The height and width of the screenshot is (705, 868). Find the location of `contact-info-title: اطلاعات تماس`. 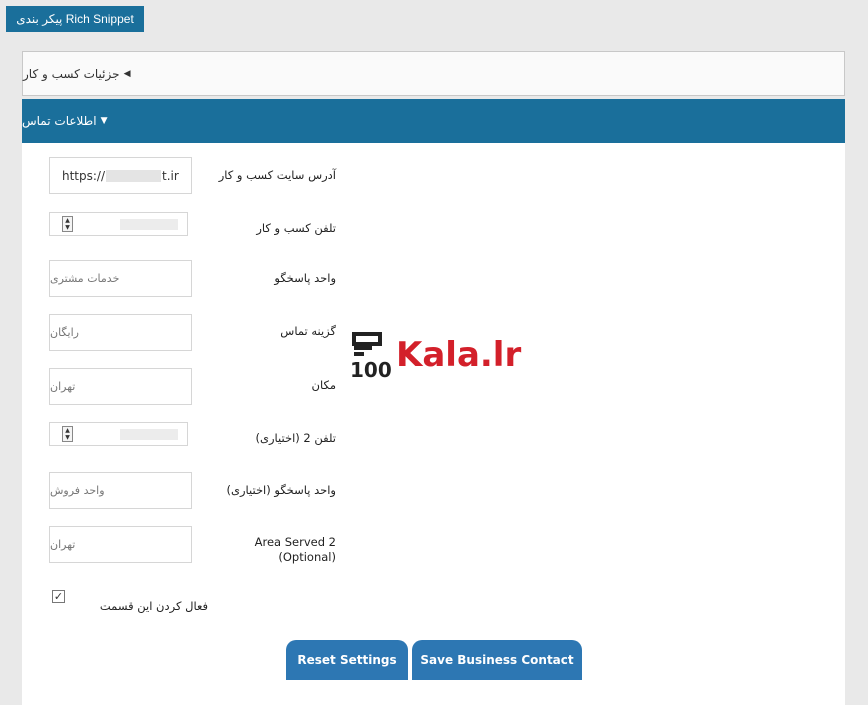

contact-info-title: اطلاعات تماس is located at coordinates (59, 121).